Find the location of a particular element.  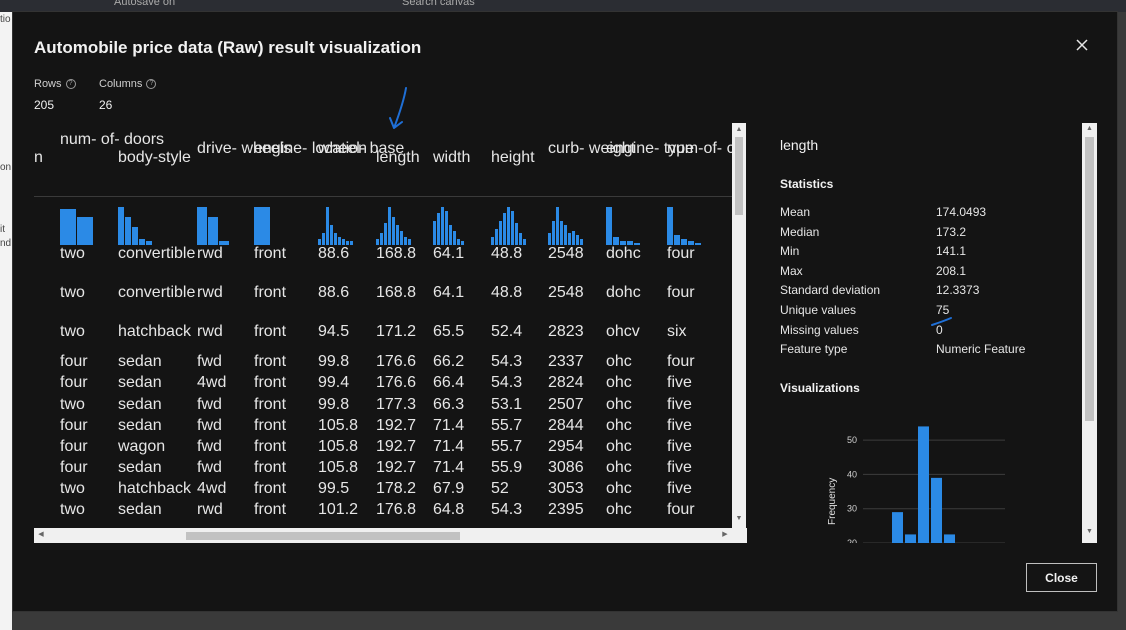

column-histogram-engloc is located at coordinates (262, 224).